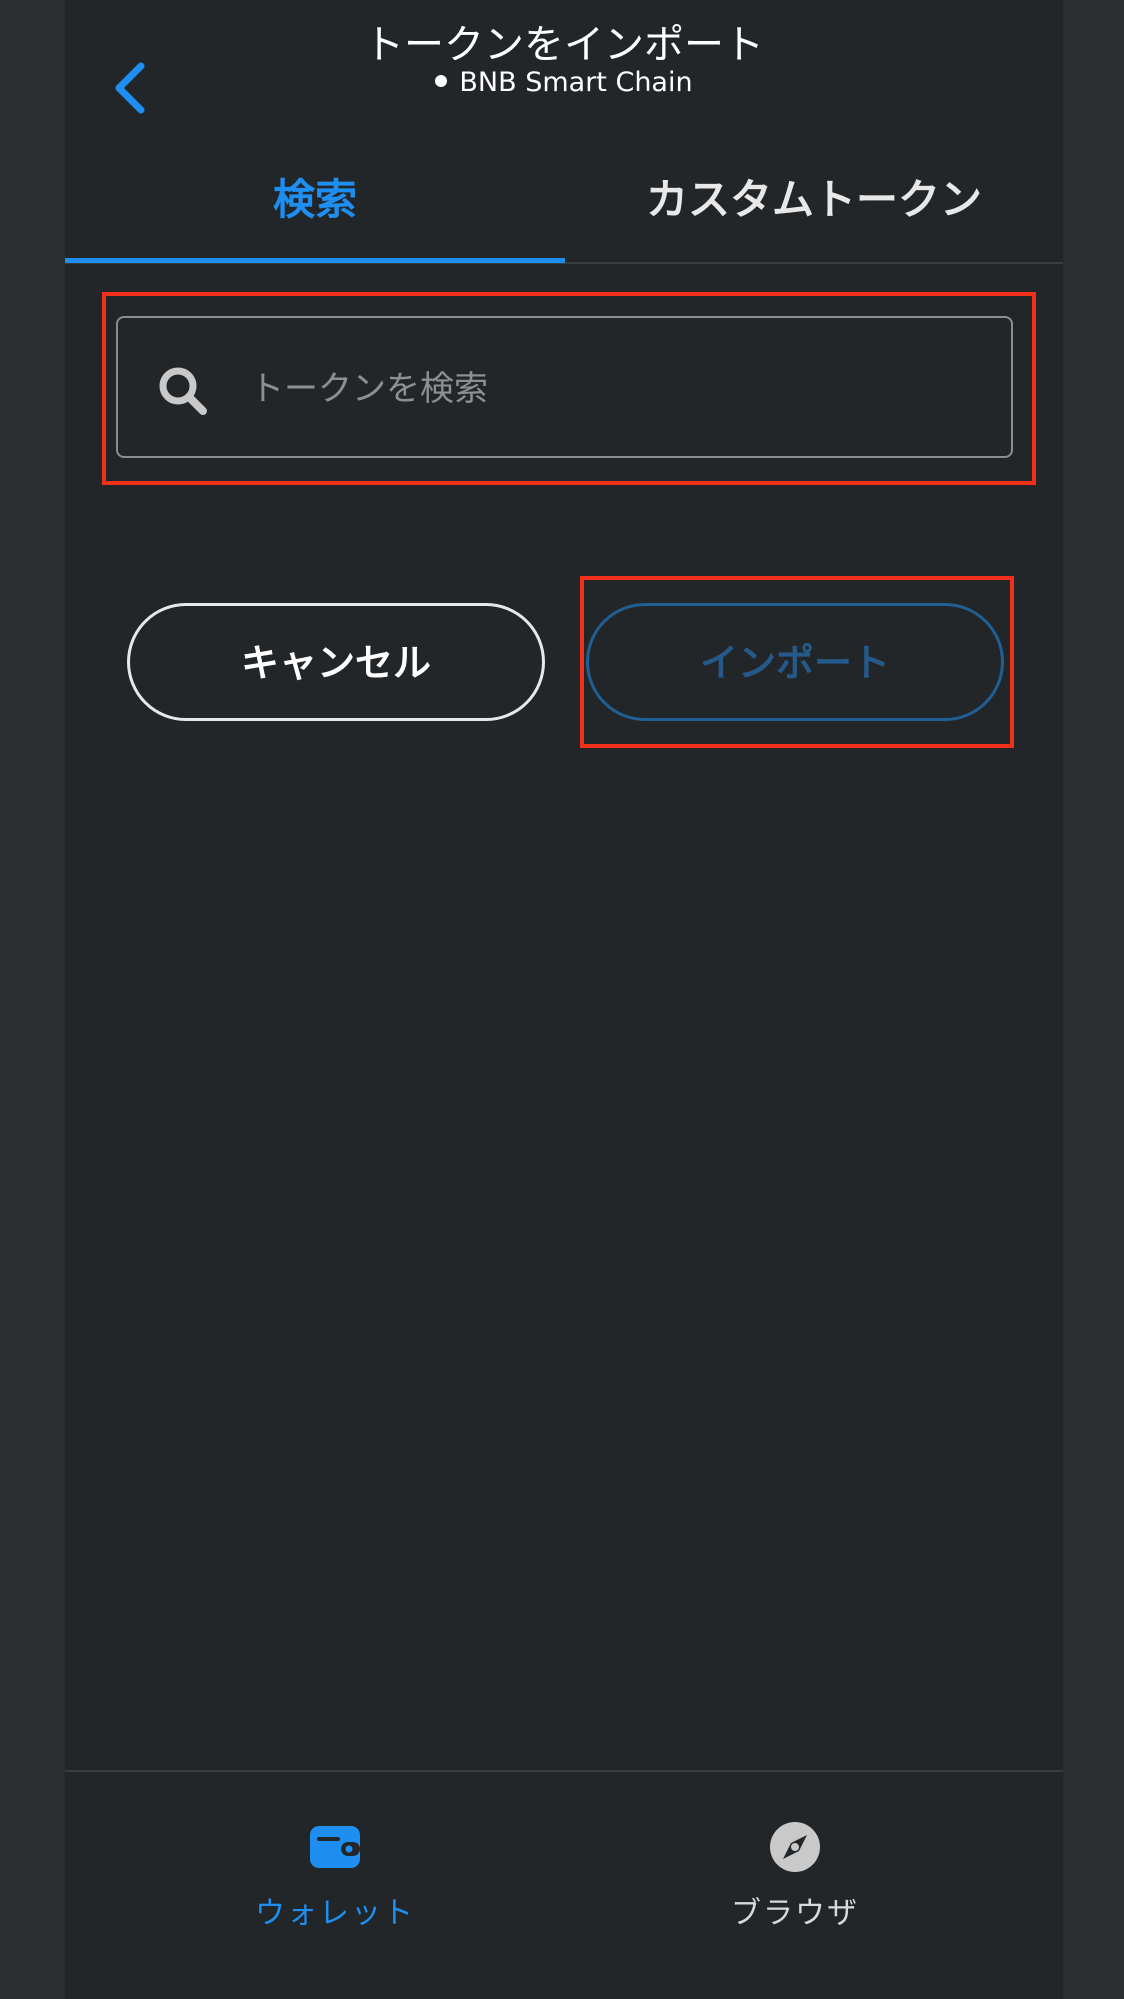  What do you see at coordinates (315, 260) in the screenshot?
I see `active-tab-indicator` at bounding box center [315, 260].